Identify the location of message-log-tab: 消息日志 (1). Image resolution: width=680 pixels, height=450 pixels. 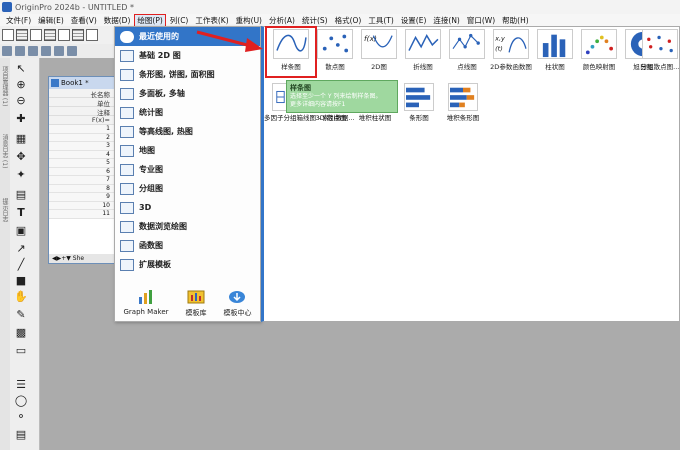
(5, 151).